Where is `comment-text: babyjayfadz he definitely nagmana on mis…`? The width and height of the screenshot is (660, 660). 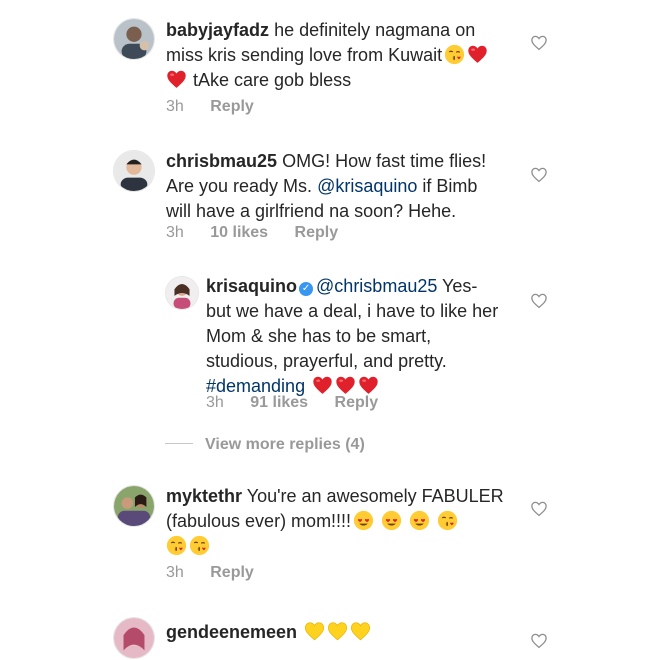 comment-text: babyjayfadz he definitely nagmana on mis… is located at coordinates (346, 55).